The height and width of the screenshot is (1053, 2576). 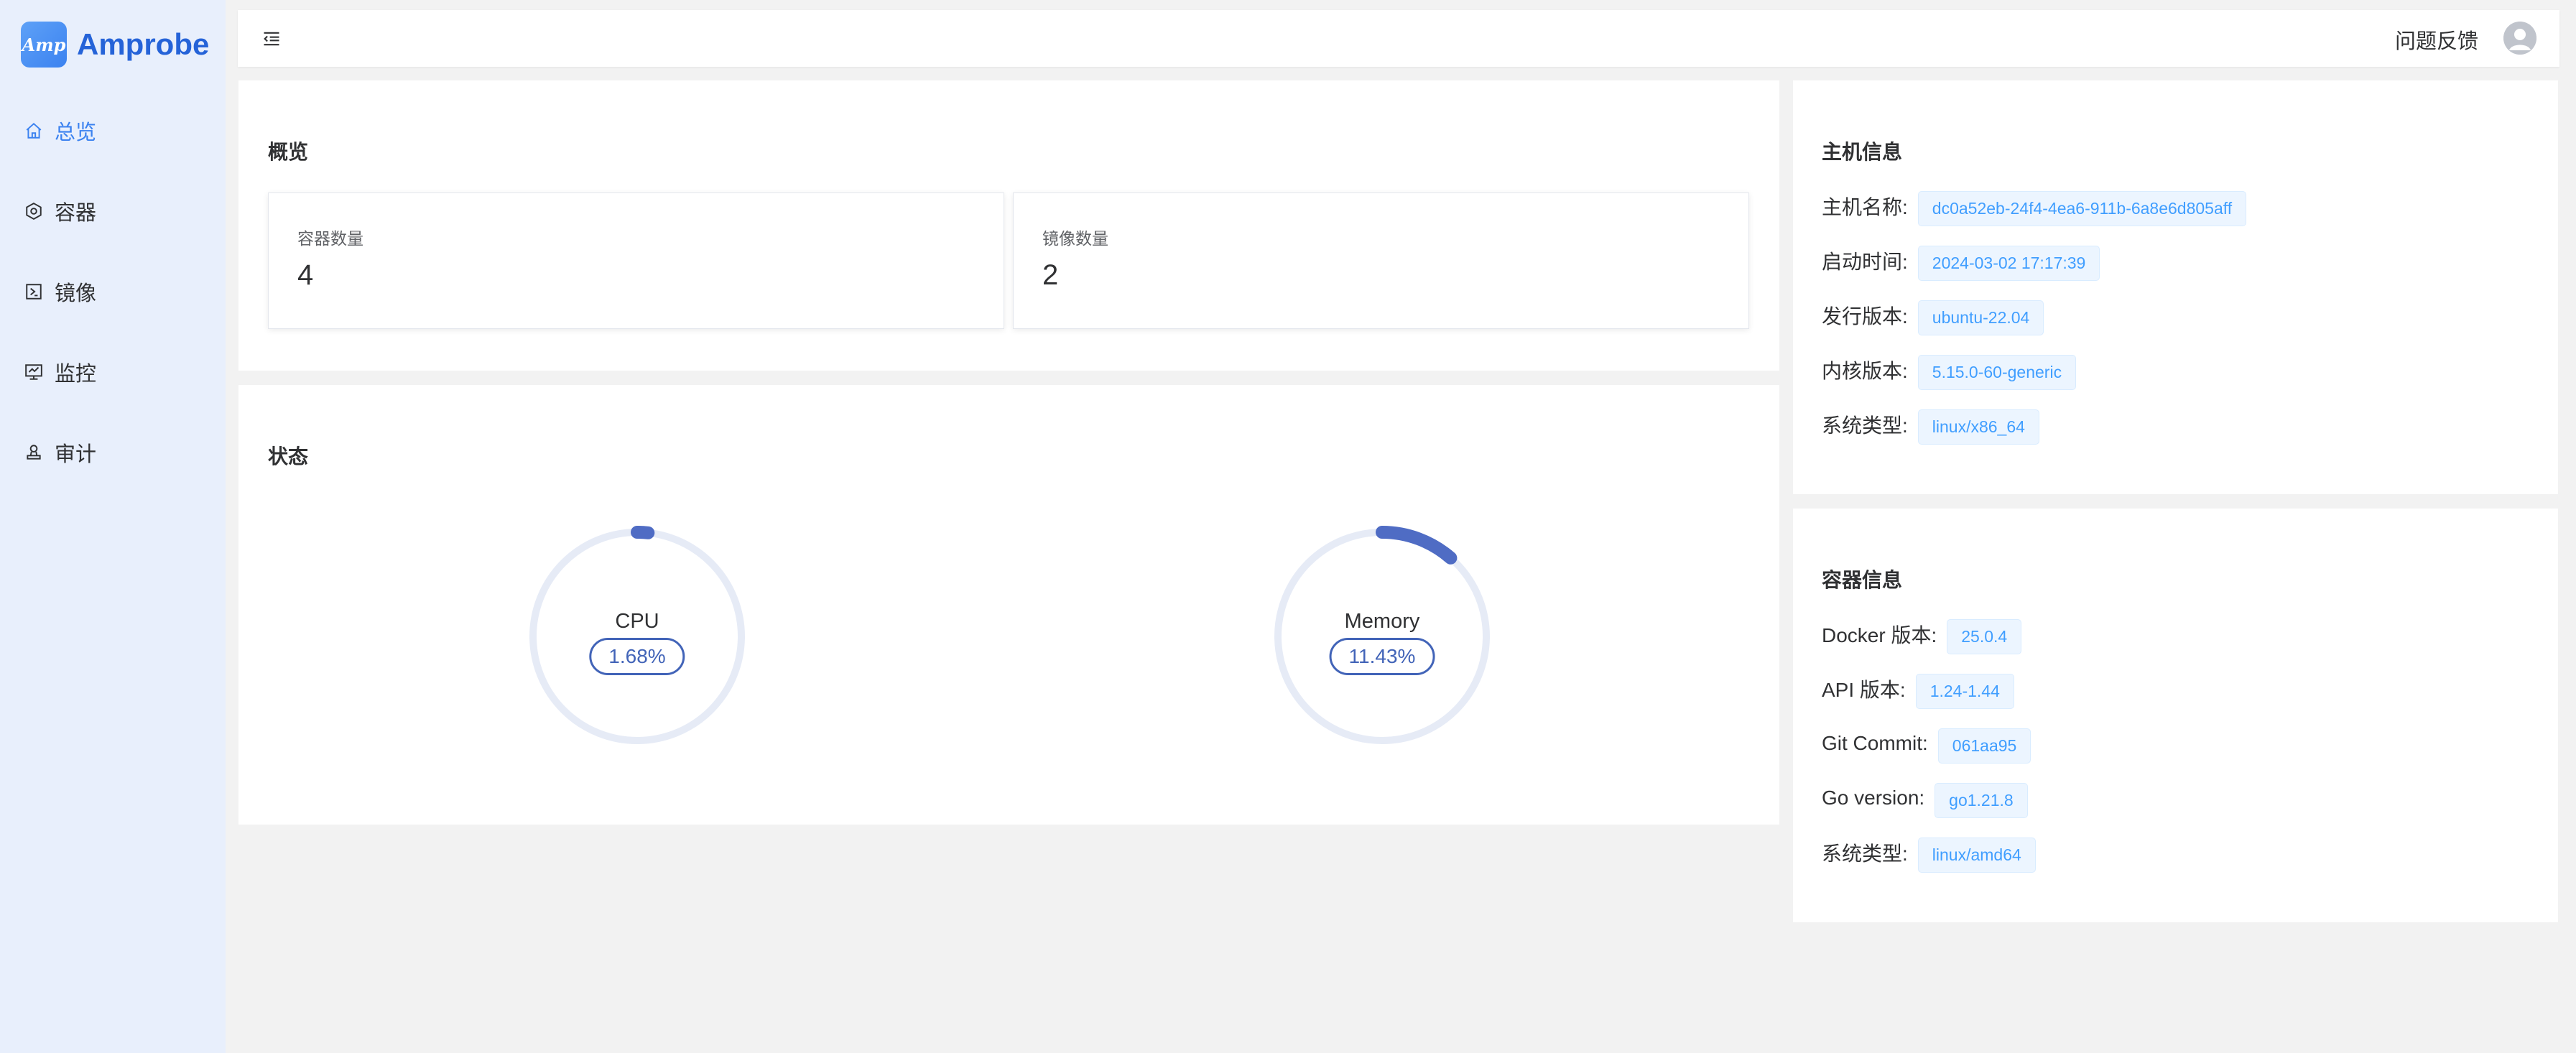 I want to click on audit-icon, so click(x=33, y=452).